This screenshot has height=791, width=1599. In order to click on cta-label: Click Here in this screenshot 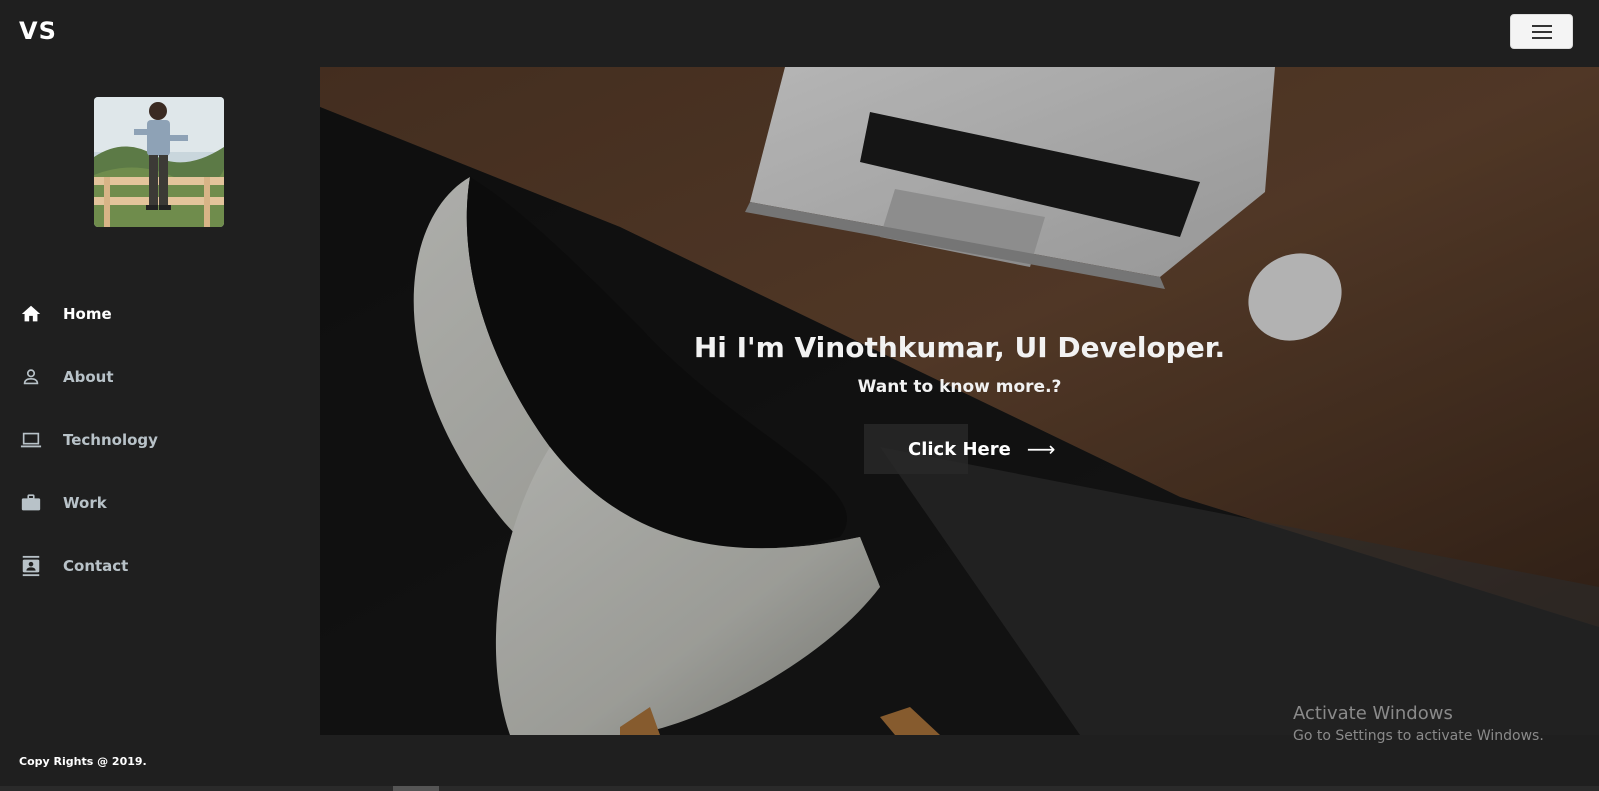, I will do `click(959, 449)`.